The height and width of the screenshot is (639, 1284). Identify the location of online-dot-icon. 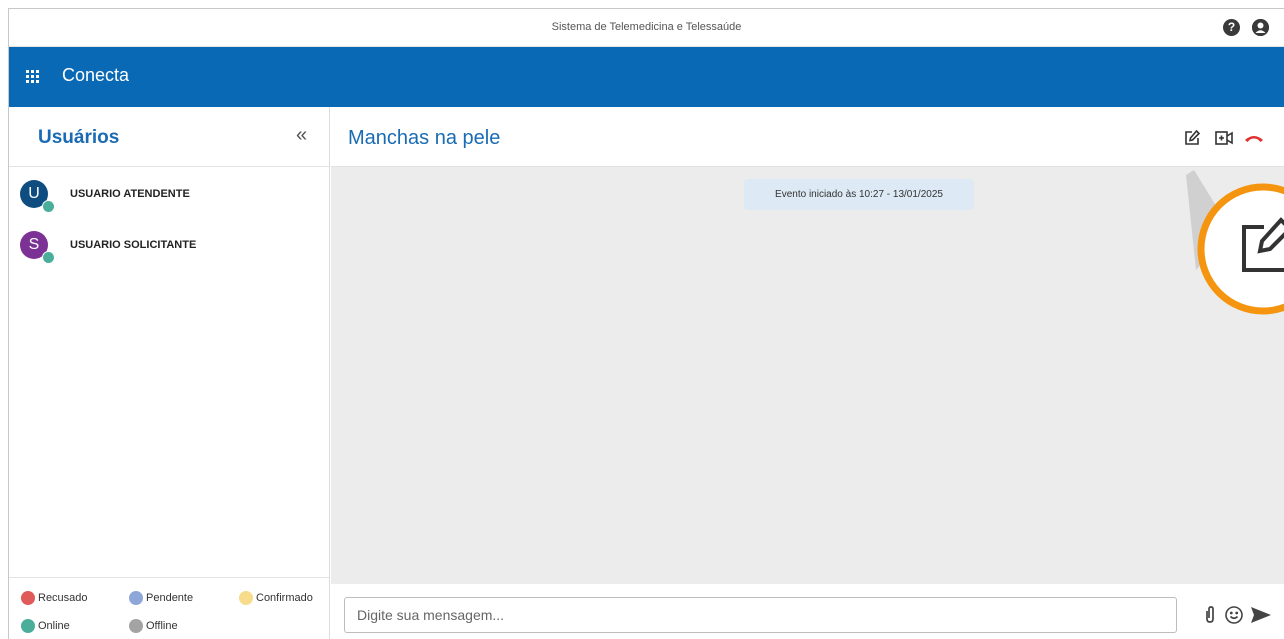
(28, 626).